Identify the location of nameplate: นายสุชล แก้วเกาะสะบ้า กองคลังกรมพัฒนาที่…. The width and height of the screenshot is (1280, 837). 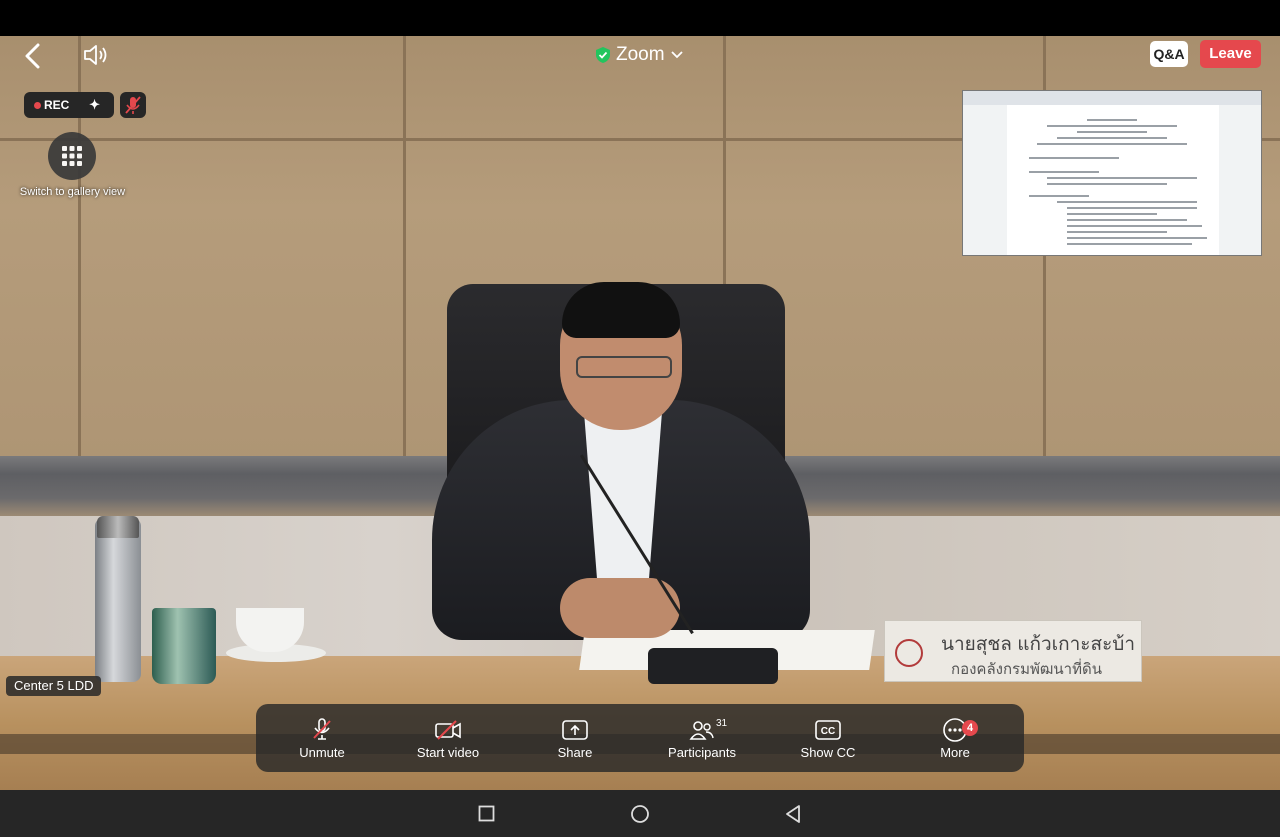
(1013, 651).